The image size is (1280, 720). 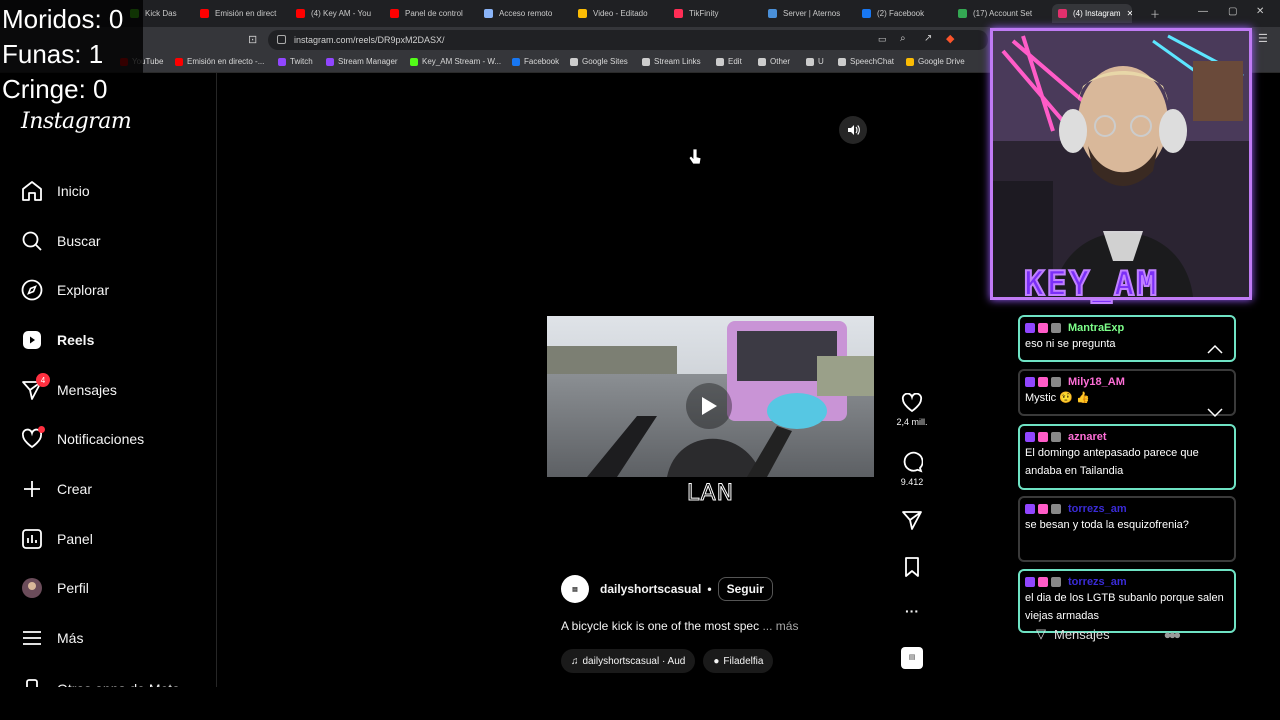 What do you see at coordinates (32, 340) in the screenshot?
I see `reels-icon` at bounding box center [32, 340].